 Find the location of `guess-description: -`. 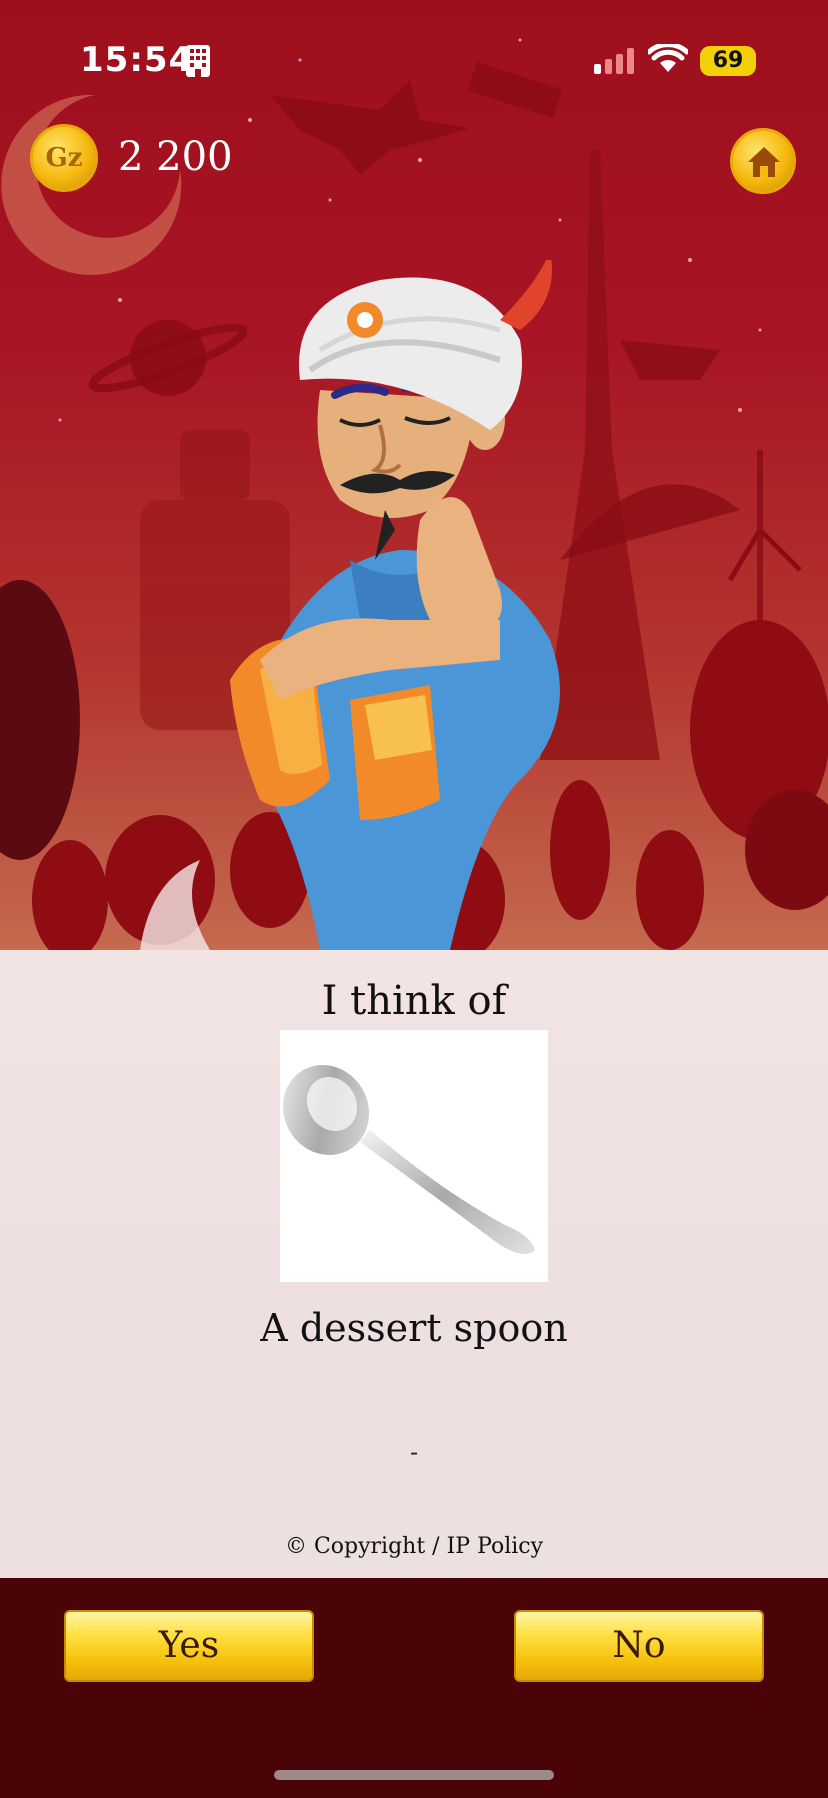

guess-description: - is located at coordinates (414, 1452).